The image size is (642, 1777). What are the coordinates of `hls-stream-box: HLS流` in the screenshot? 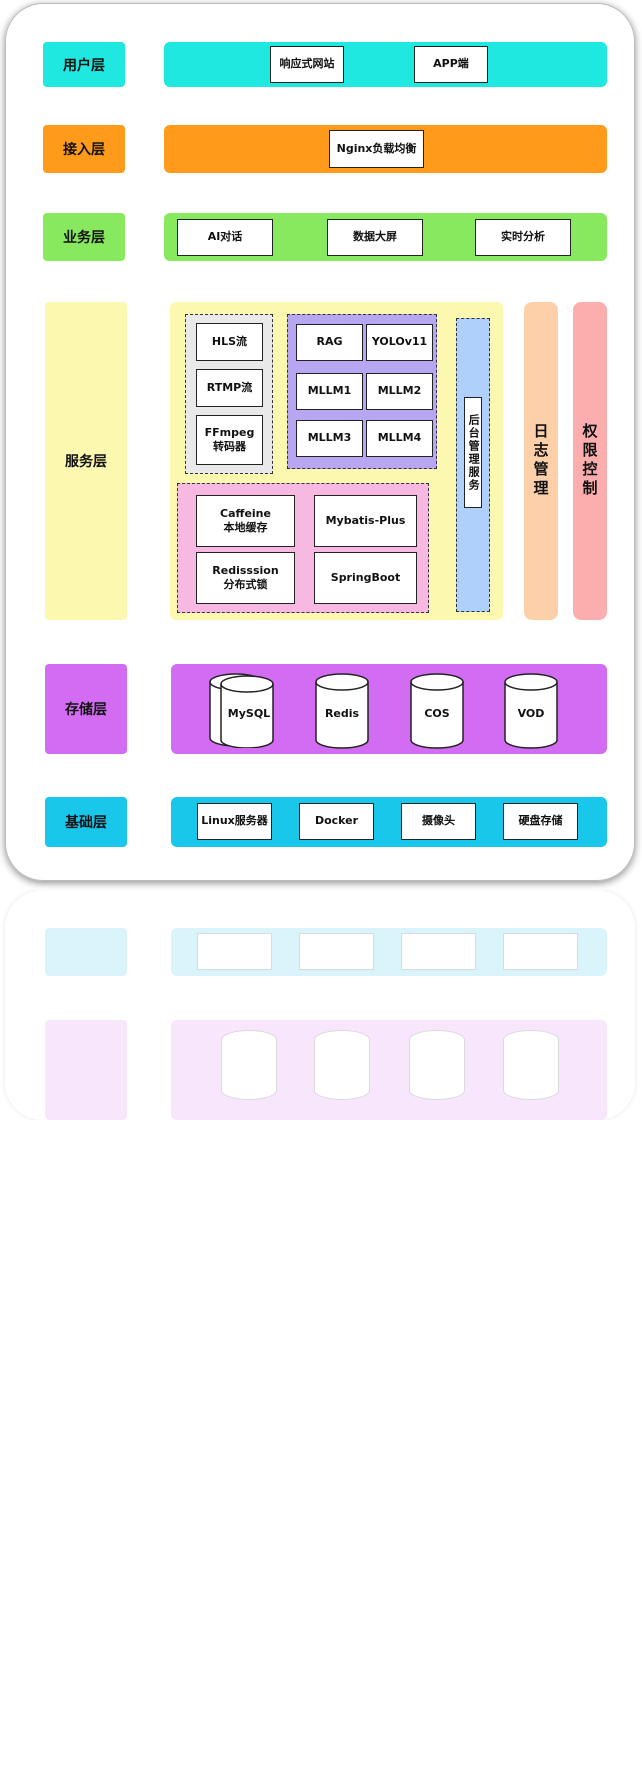 It's located at (229, 342).